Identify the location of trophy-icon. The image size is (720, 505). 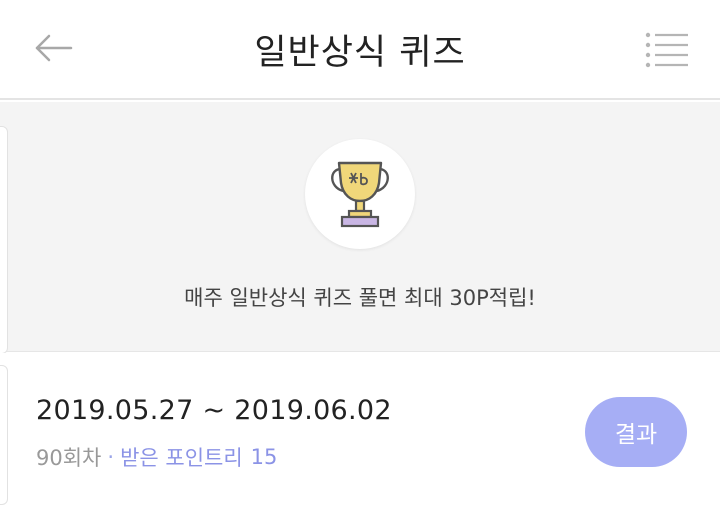
(360, 194).